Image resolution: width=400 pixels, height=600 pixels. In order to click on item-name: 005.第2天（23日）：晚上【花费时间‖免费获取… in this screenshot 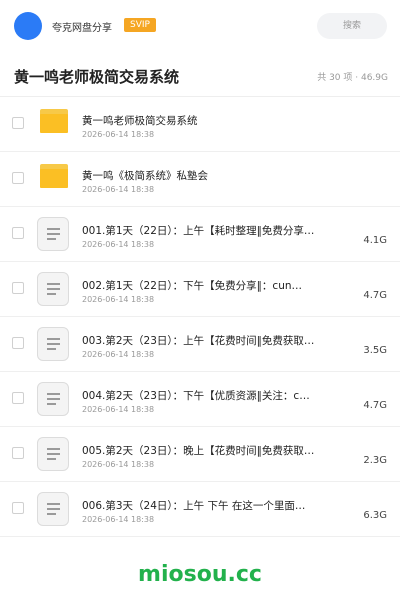, I will do `click(198, 451)`.